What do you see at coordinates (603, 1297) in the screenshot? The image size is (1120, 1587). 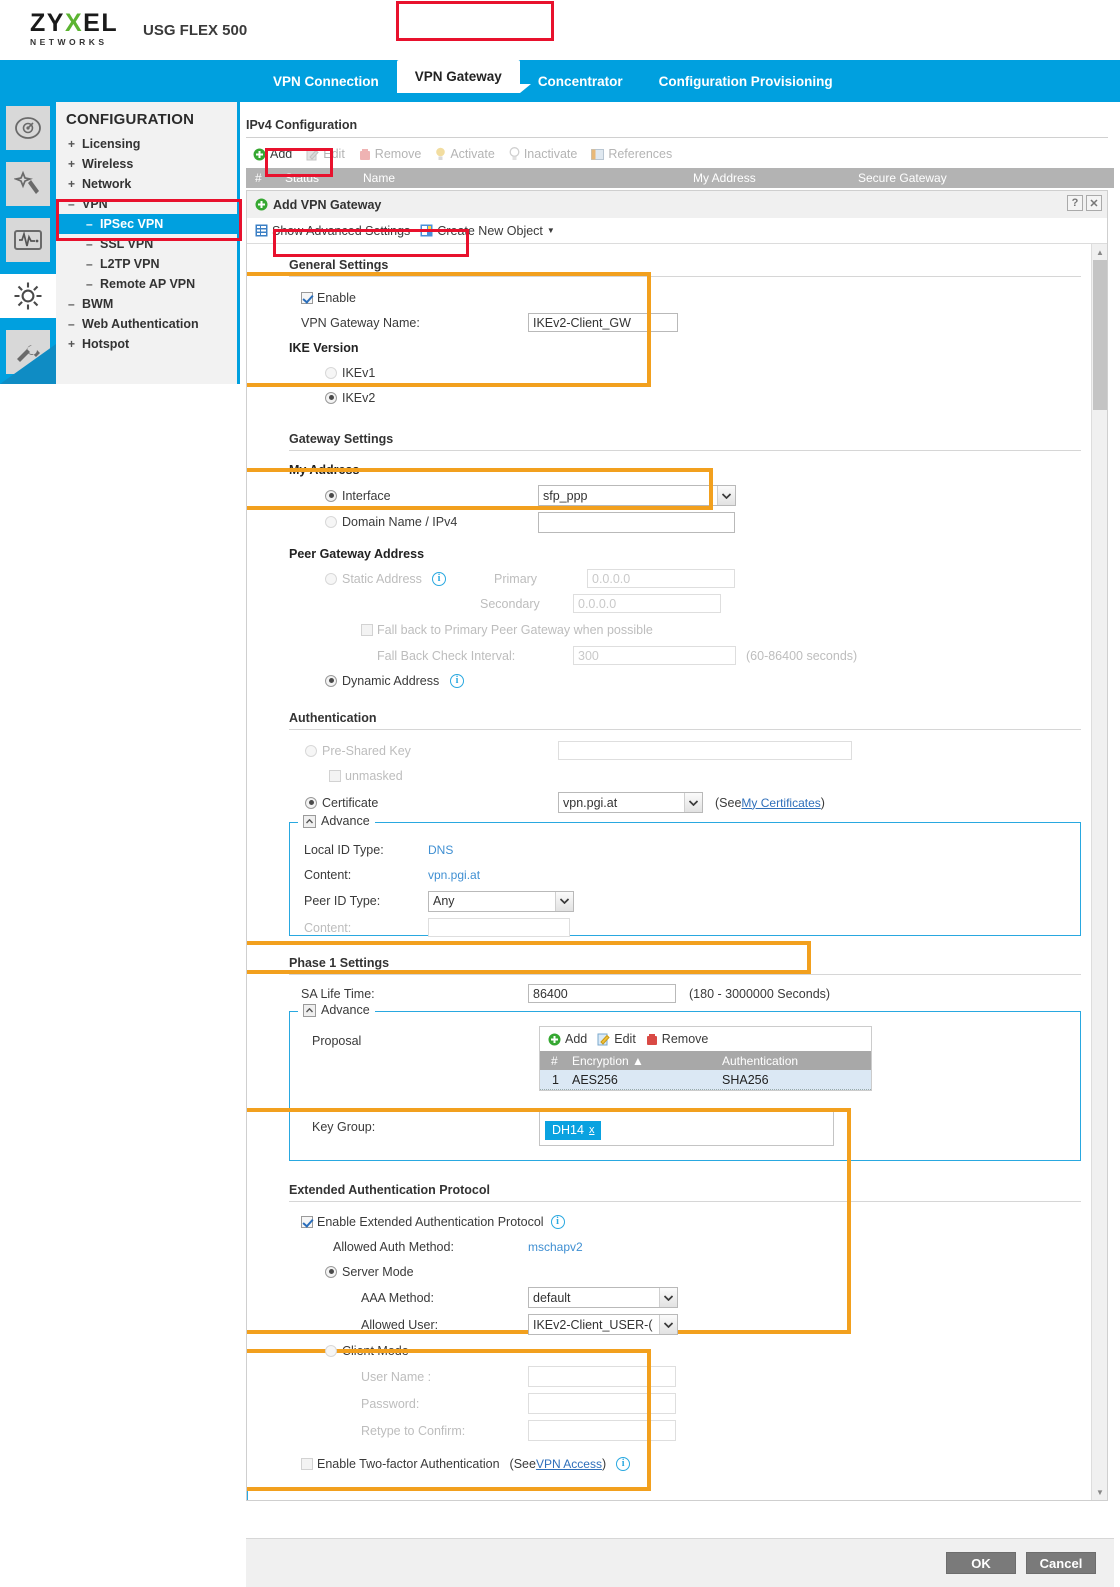 I see `aaa-method-select: default` at bounding box center [603, 1297].